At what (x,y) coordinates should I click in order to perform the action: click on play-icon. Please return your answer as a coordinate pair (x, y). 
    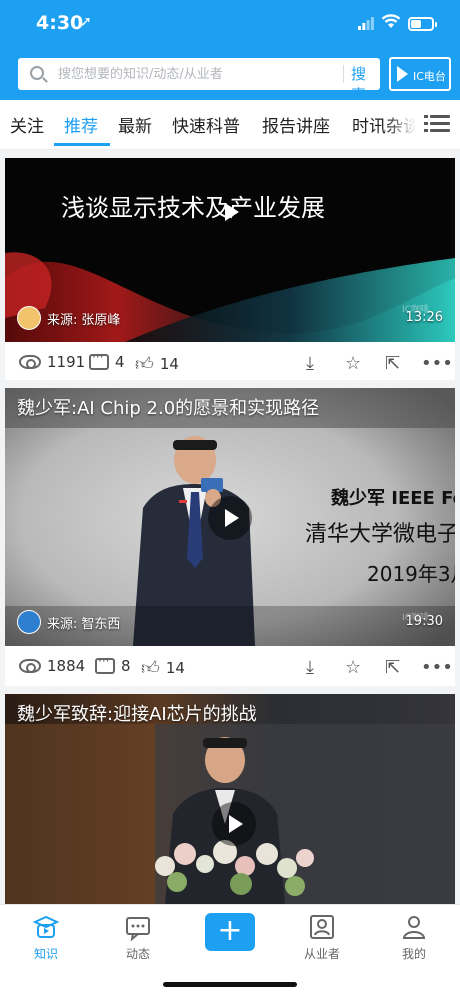
    Looking at the image, I should click on (402, 74).